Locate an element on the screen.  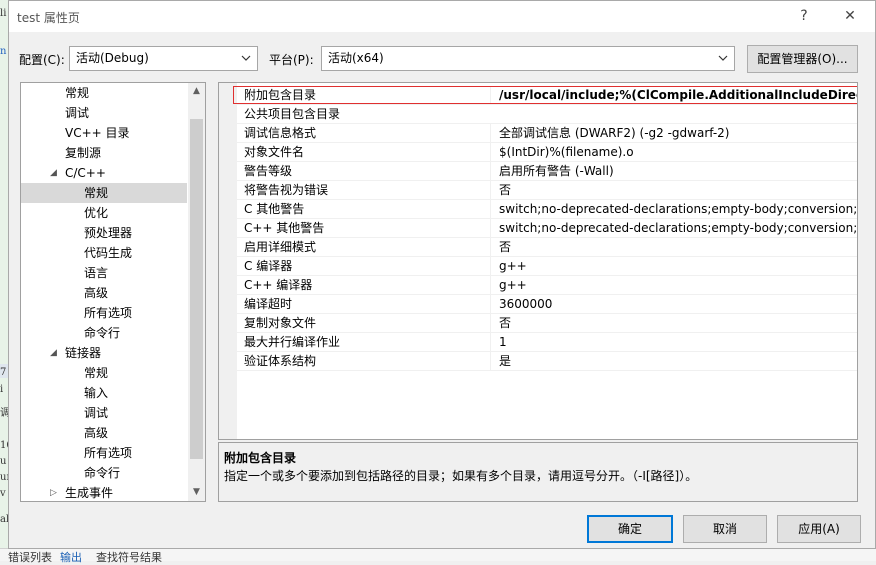
tree-item-label: VC++ 目录 is located at coordinates (97, 133).